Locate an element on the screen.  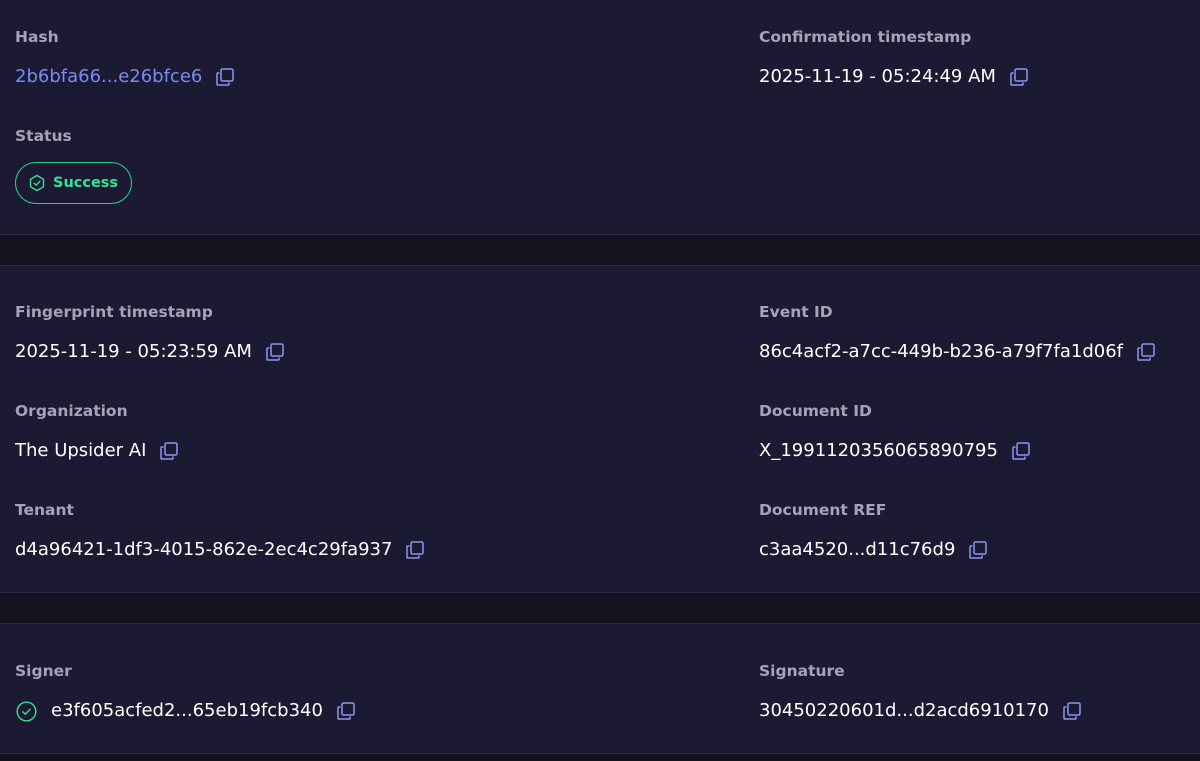
signature-label: Signature is located at coordinates (802, 671).